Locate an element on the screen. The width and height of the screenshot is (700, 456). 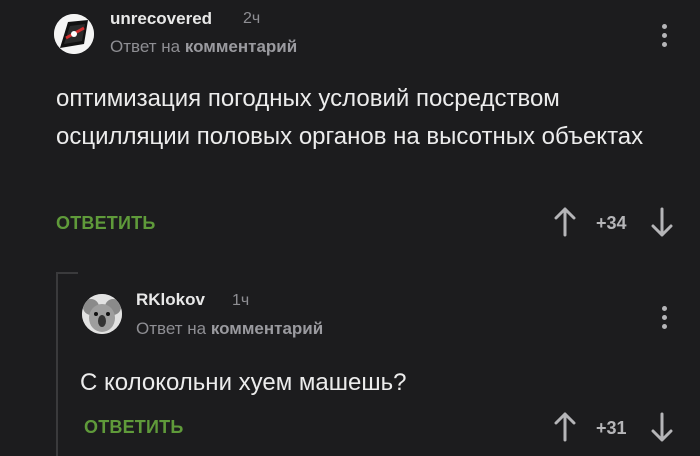
timestamp: 1ч is located at coordinates (241, 300).